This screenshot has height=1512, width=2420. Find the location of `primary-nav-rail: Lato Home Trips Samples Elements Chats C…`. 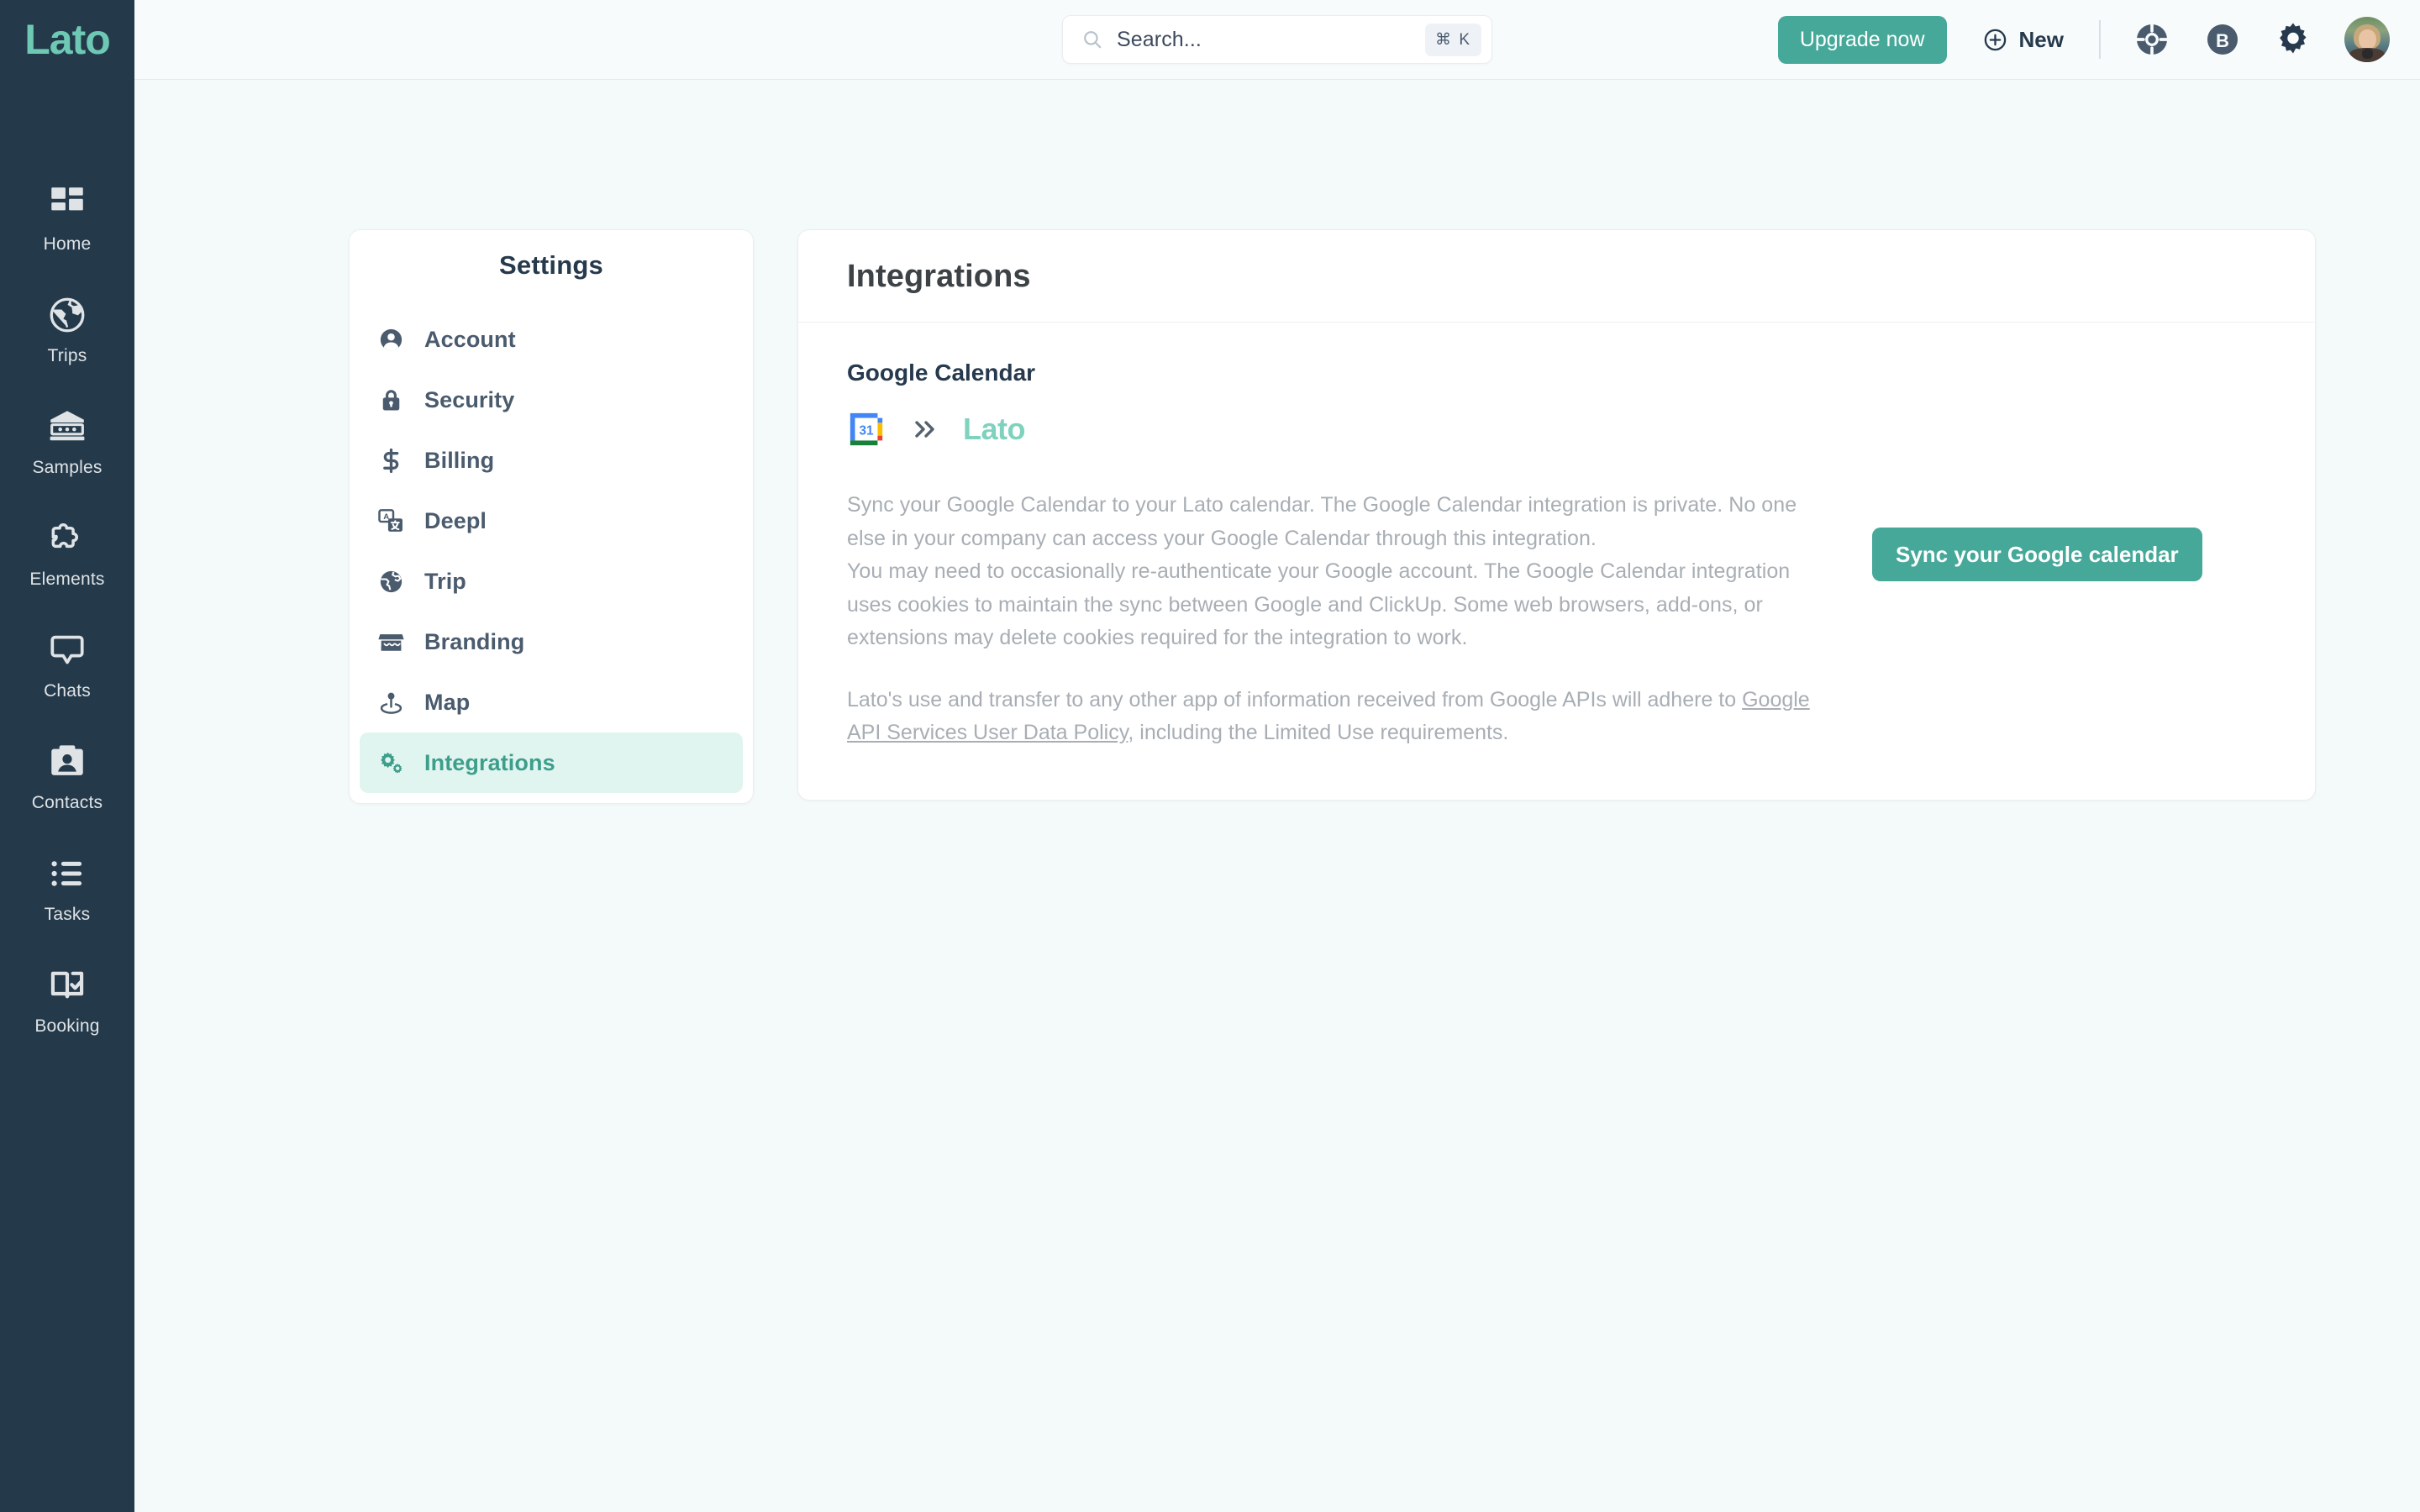

primary-nav-rail: Lato Home Trips Samples Elements Chats C… is located at coordinates (67, 756).